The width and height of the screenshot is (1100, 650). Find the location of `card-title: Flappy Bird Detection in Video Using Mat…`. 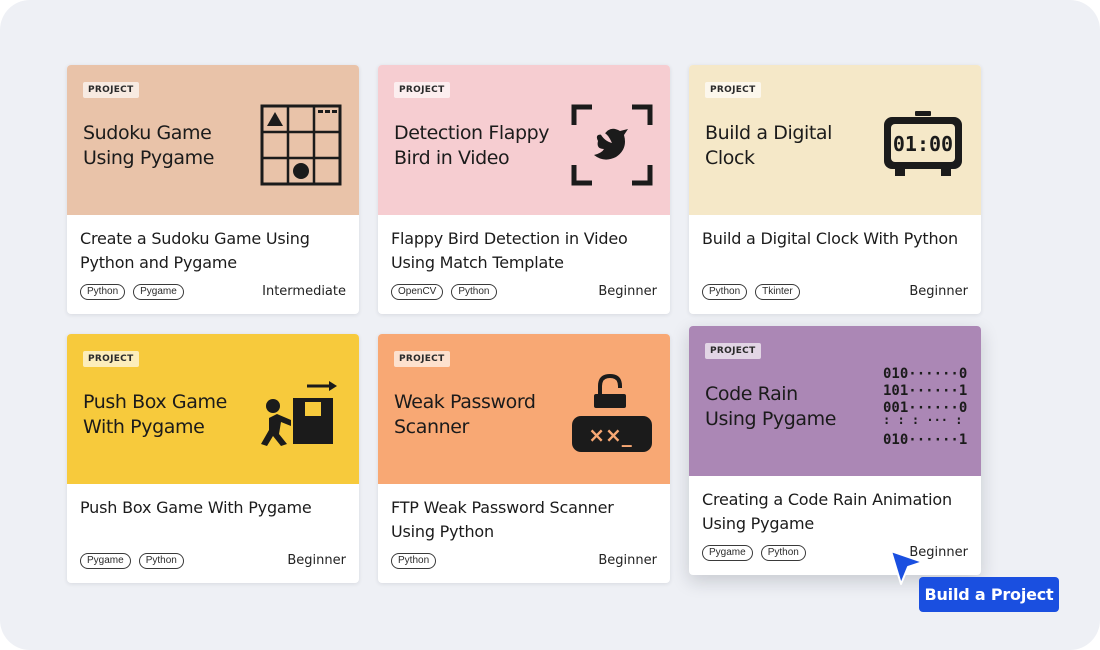

card-title: Flappy Bird Detection in Video Using Mat… is located at coordinates (522, 251).